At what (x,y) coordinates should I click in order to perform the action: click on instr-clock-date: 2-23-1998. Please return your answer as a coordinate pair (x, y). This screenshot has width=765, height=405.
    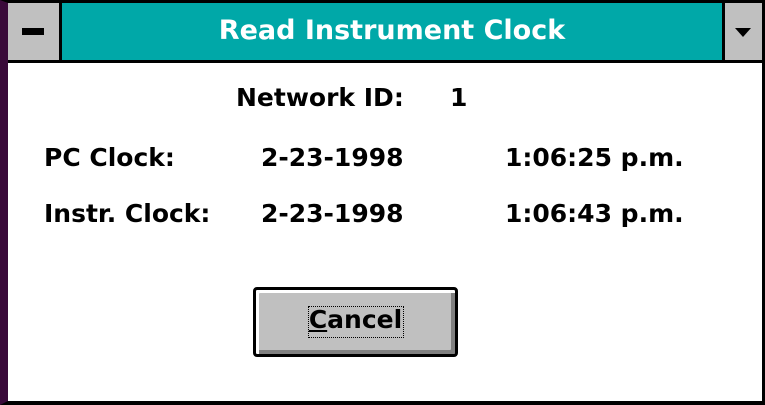
    Looking at the image, I should click on (332, 213).